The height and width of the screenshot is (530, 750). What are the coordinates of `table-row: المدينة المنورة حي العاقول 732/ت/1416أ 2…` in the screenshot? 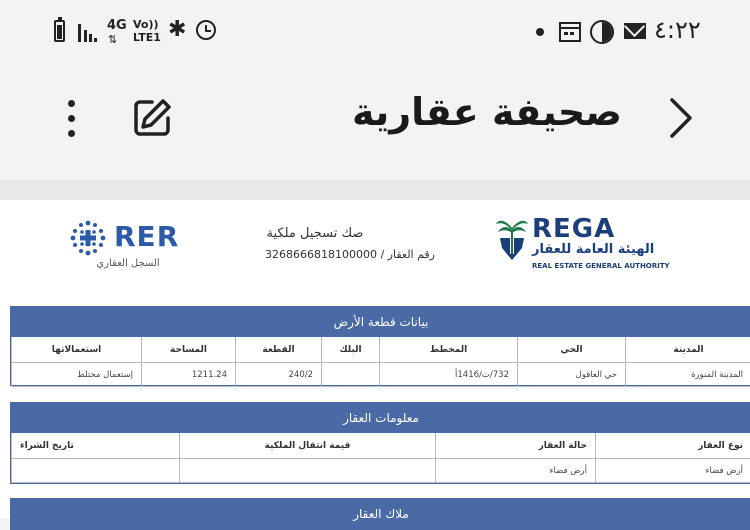 It's located at (380, 375).